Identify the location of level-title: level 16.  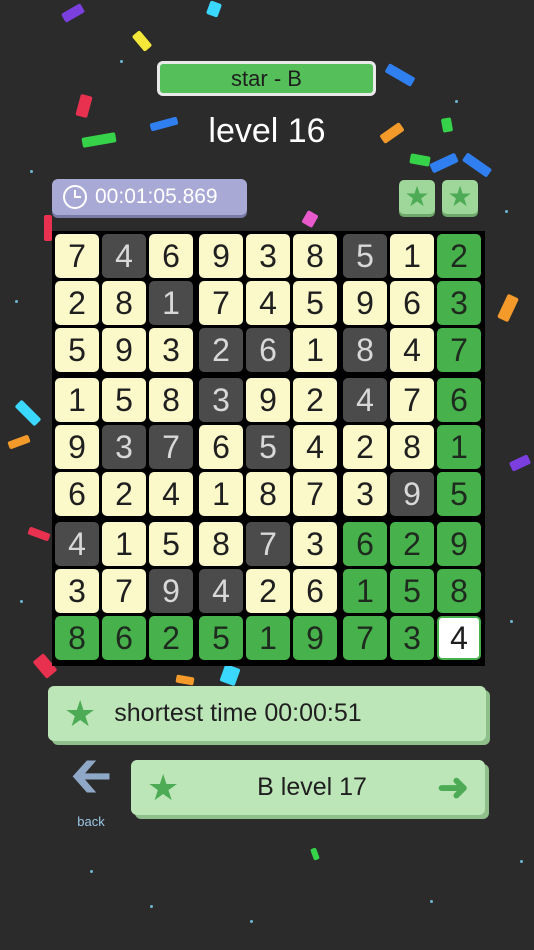
(267, 131).